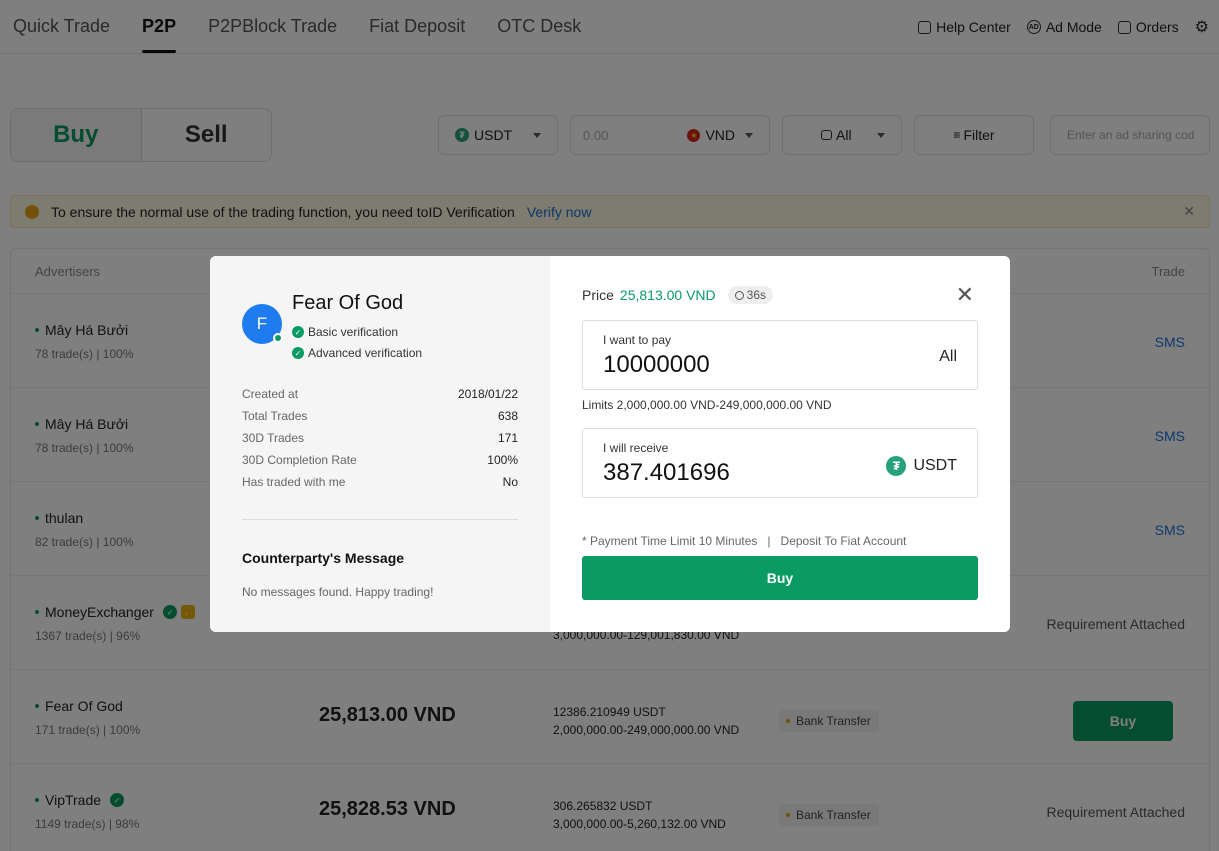  I want to click on pay-amount-input: I want to pay 10000000 All, so click(780, 355).